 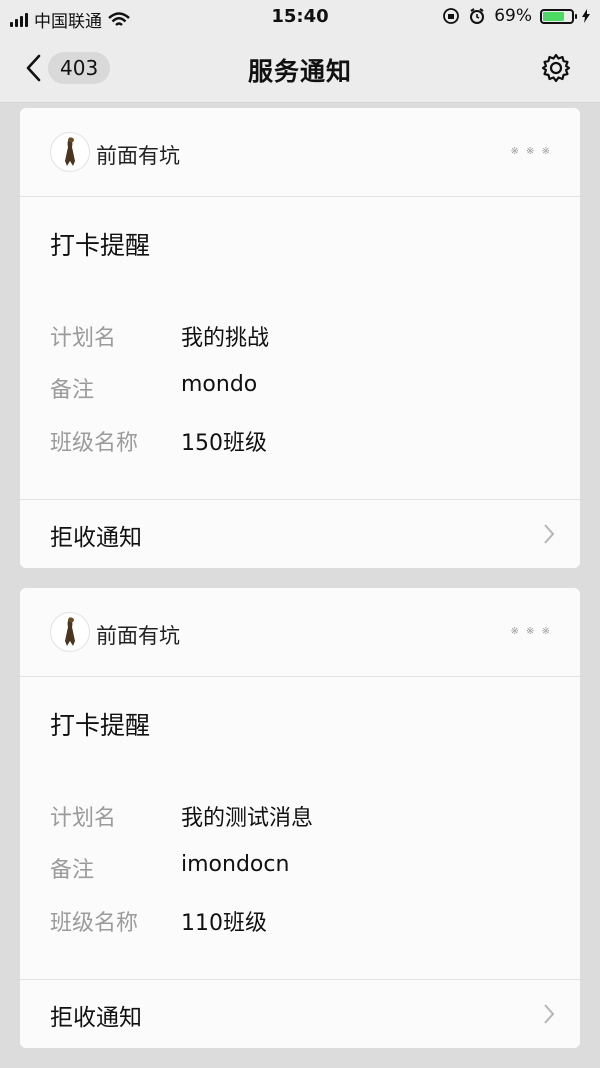 What do you see at coordinates (235, 864) in the screenshot?
I see `field-value: imondocn` at bounding box center [235, 864].